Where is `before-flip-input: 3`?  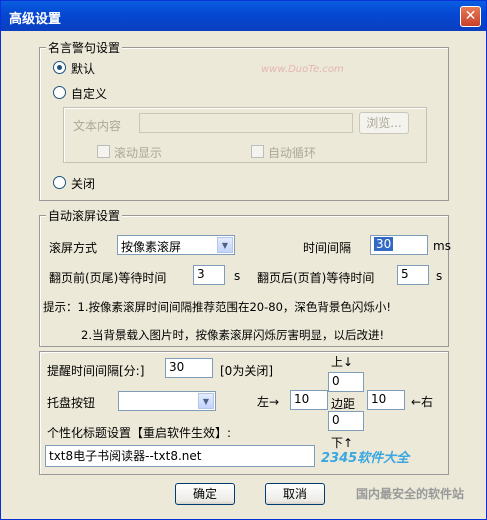
before-flip-input: 3 is located at coordinates (209, 275).